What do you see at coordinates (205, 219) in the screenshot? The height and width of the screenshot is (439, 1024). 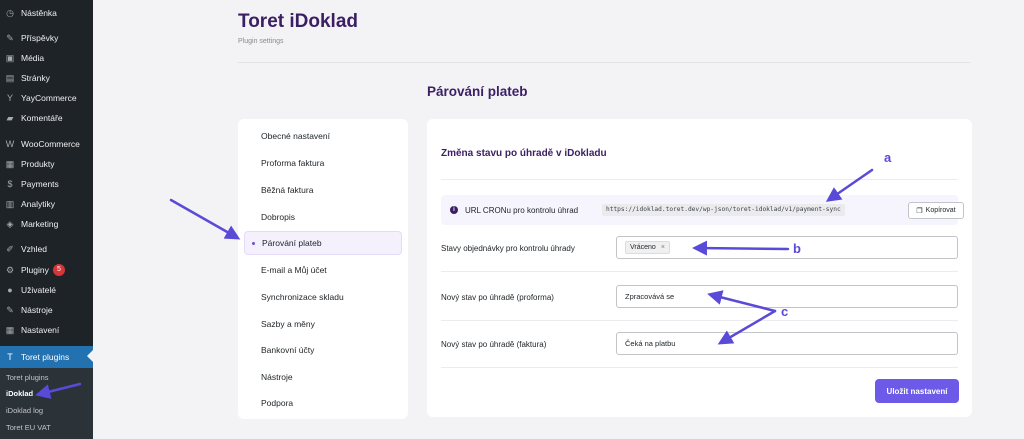 I see `arrow-to-nav` at bounding box center [205, 219].